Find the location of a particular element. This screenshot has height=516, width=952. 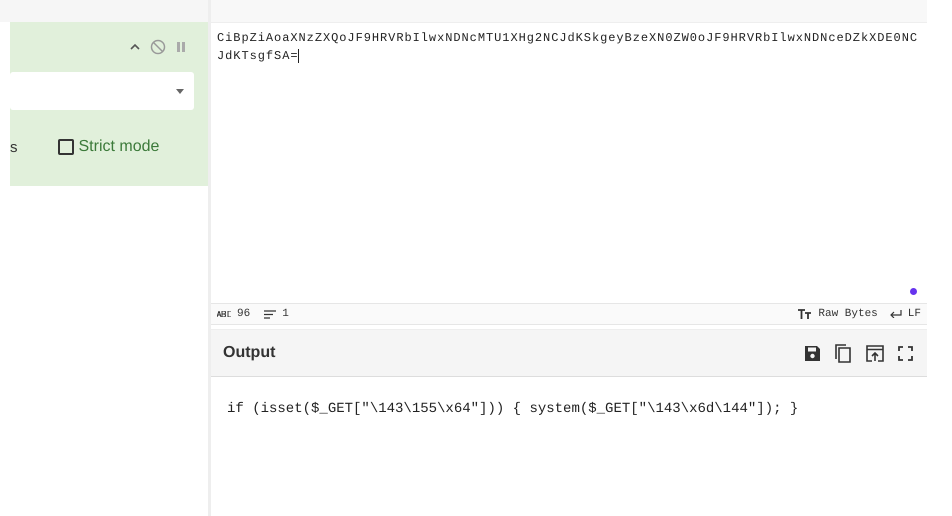

save-icon is located at coordinates (812, 353).